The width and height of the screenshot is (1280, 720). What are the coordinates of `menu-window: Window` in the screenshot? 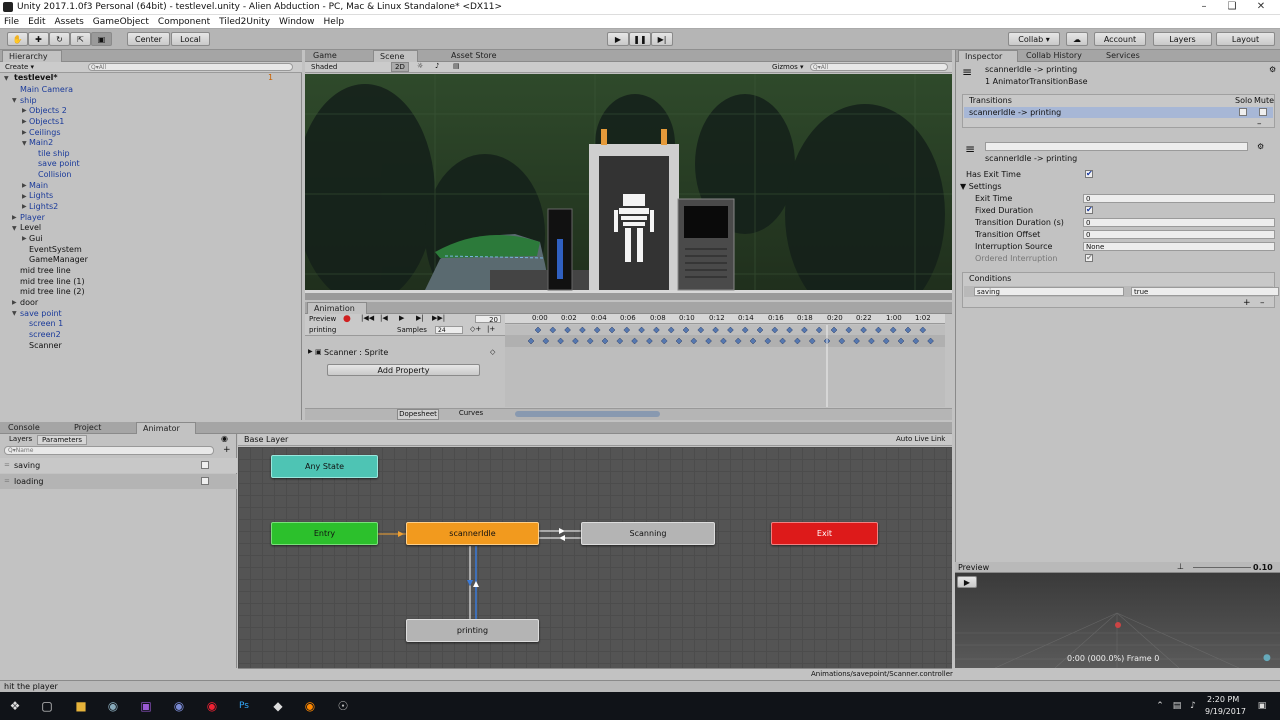 It's located at (297, 22).